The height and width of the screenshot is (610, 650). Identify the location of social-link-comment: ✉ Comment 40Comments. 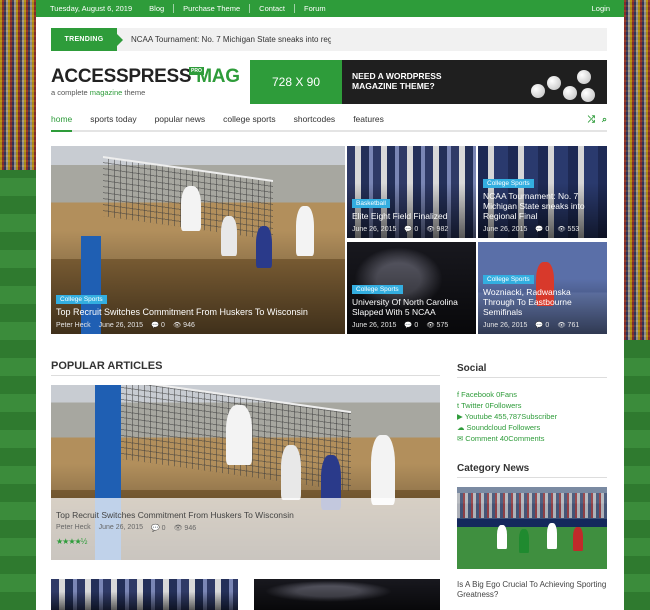
(507, 438).